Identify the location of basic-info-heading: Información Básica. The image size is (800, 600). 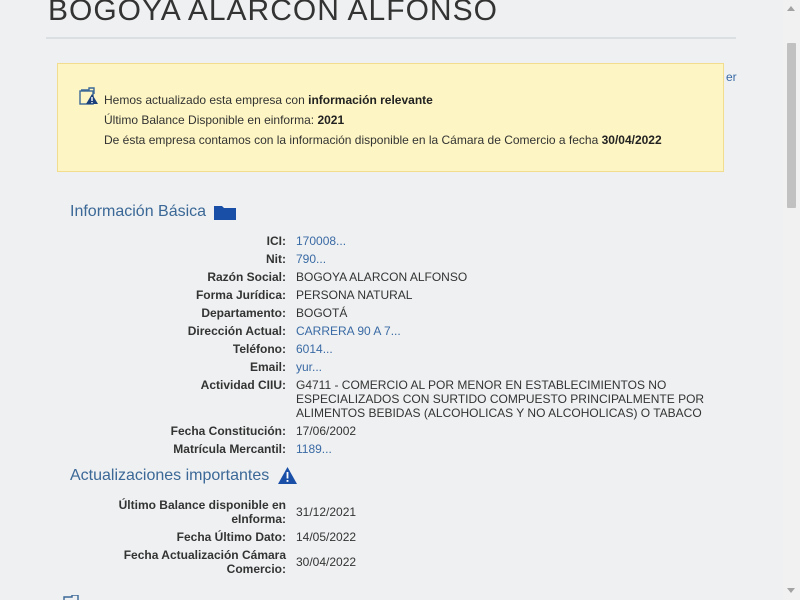
(153, 212).